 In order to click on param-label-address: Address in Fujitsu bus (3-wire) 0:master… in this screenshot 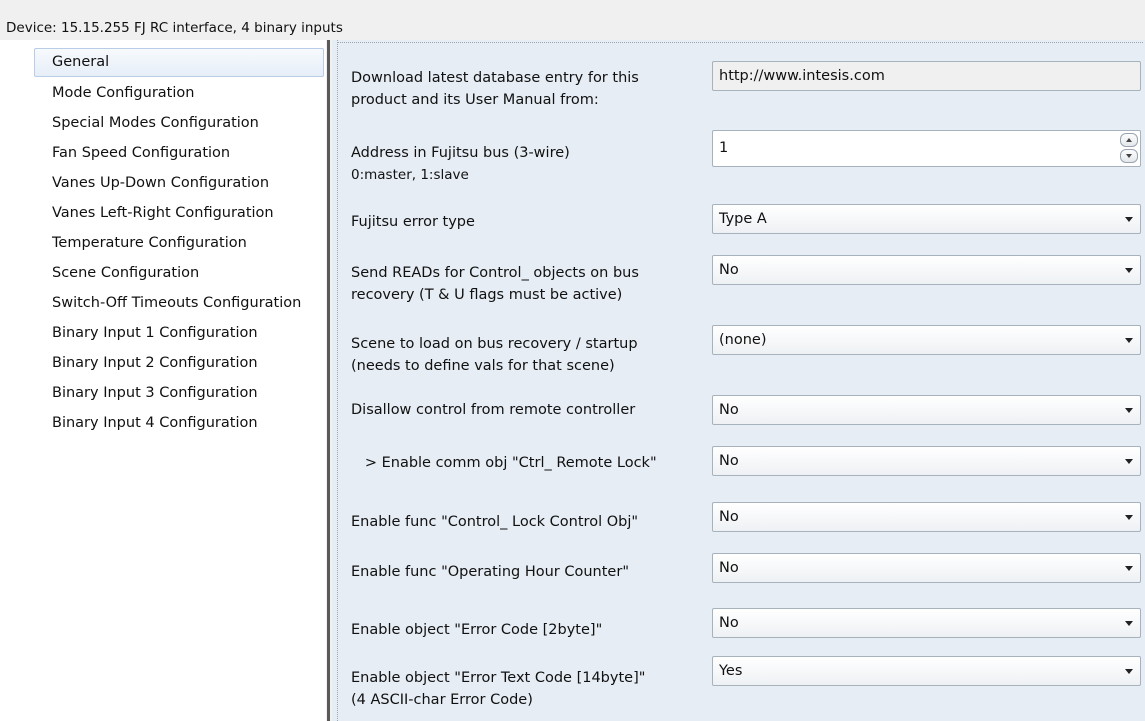, I will do `click(523, 164)`.